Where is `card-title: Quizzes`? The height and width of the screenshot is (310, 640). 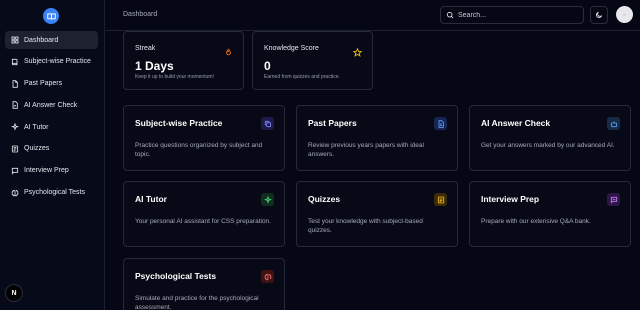
card-title: Quizzes is located at coordinates (324, 199).